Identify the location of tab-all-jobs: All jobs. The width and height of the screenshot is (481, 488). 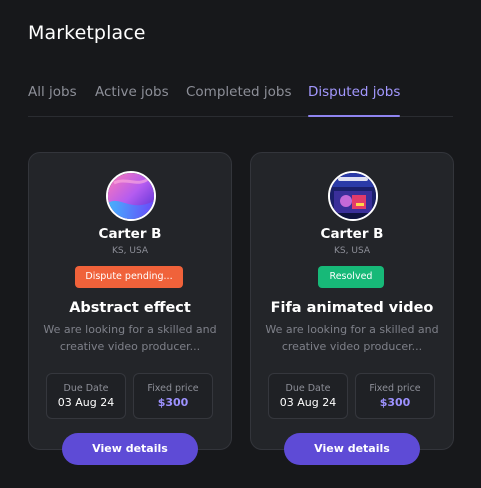
(52, 92).